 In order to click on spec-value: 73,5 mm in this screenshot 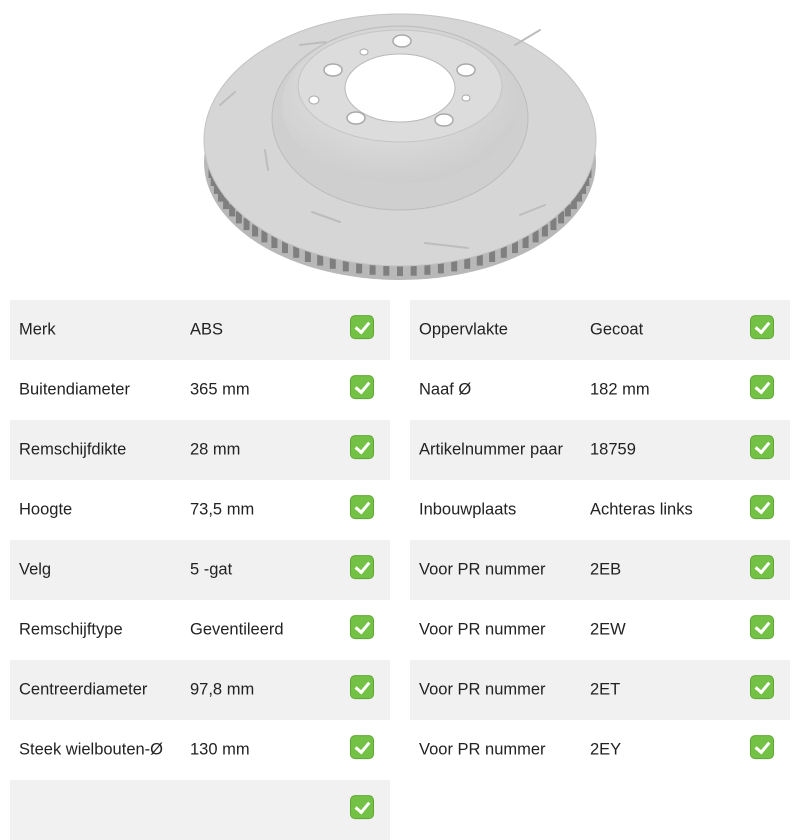, I will do `click(222, 509)`.